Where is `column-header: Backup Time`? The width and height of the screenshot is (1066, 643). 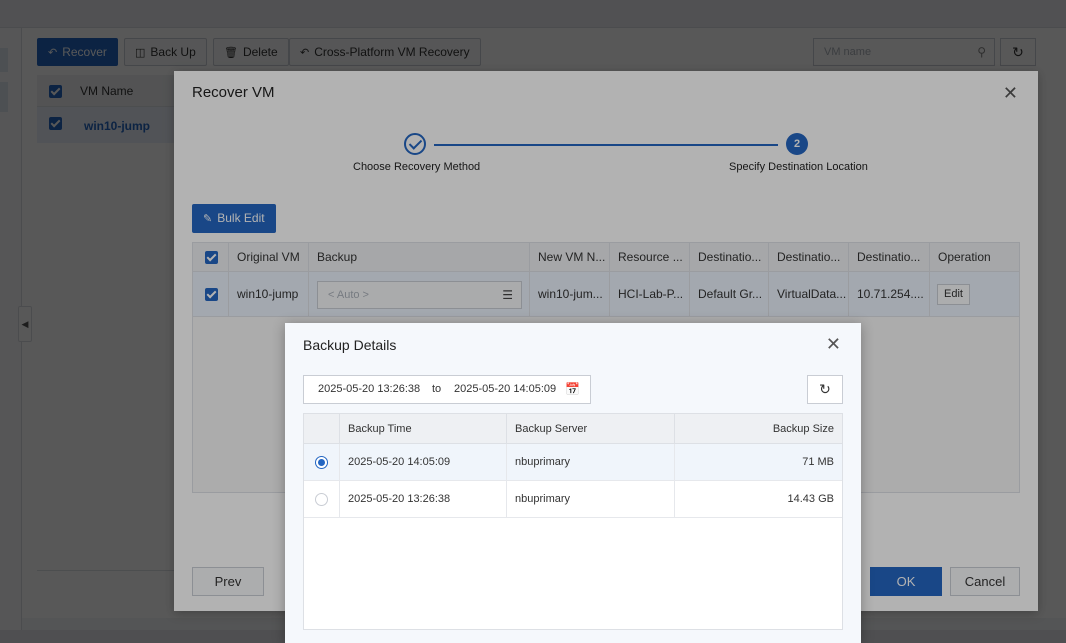 column-header: Backup Time is located at coordinates (423, 428).